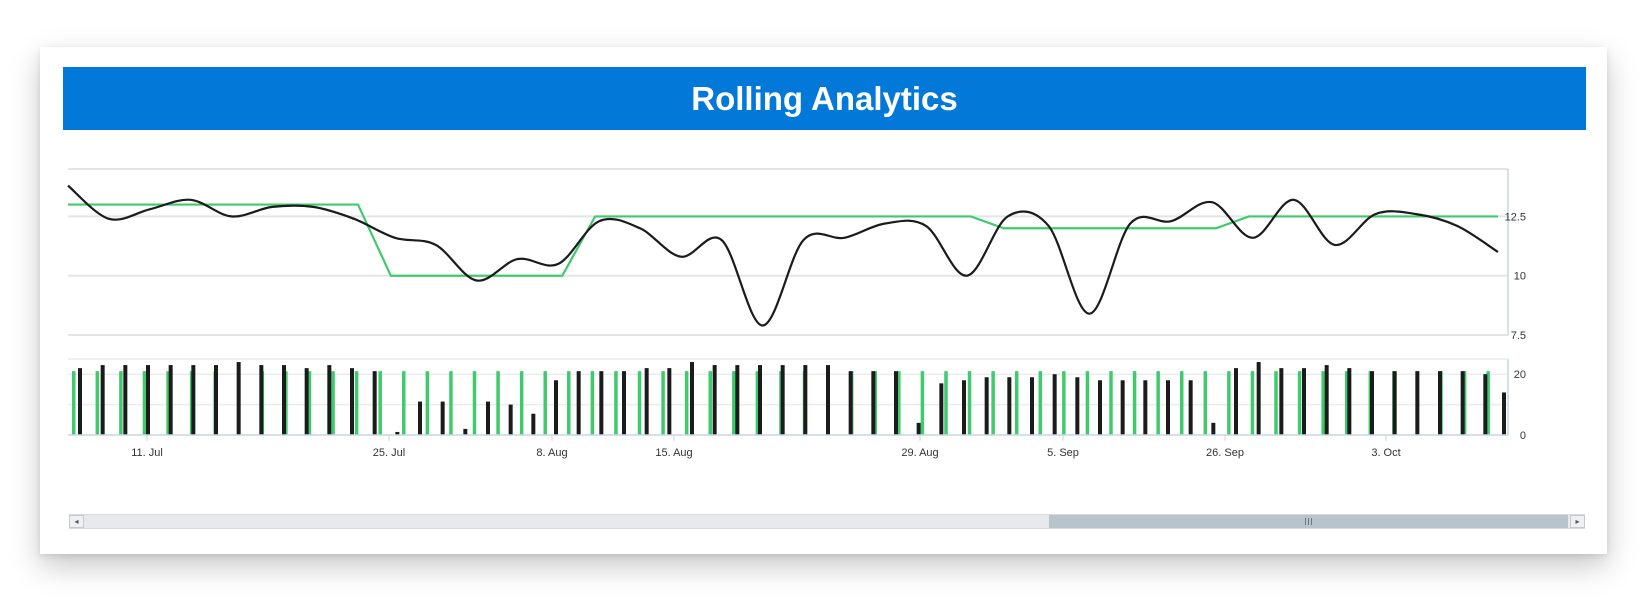 The height and width of the screenshot is (602, 1647). I want to click on bar-y-tick-label: 20, so click(1520, 375).